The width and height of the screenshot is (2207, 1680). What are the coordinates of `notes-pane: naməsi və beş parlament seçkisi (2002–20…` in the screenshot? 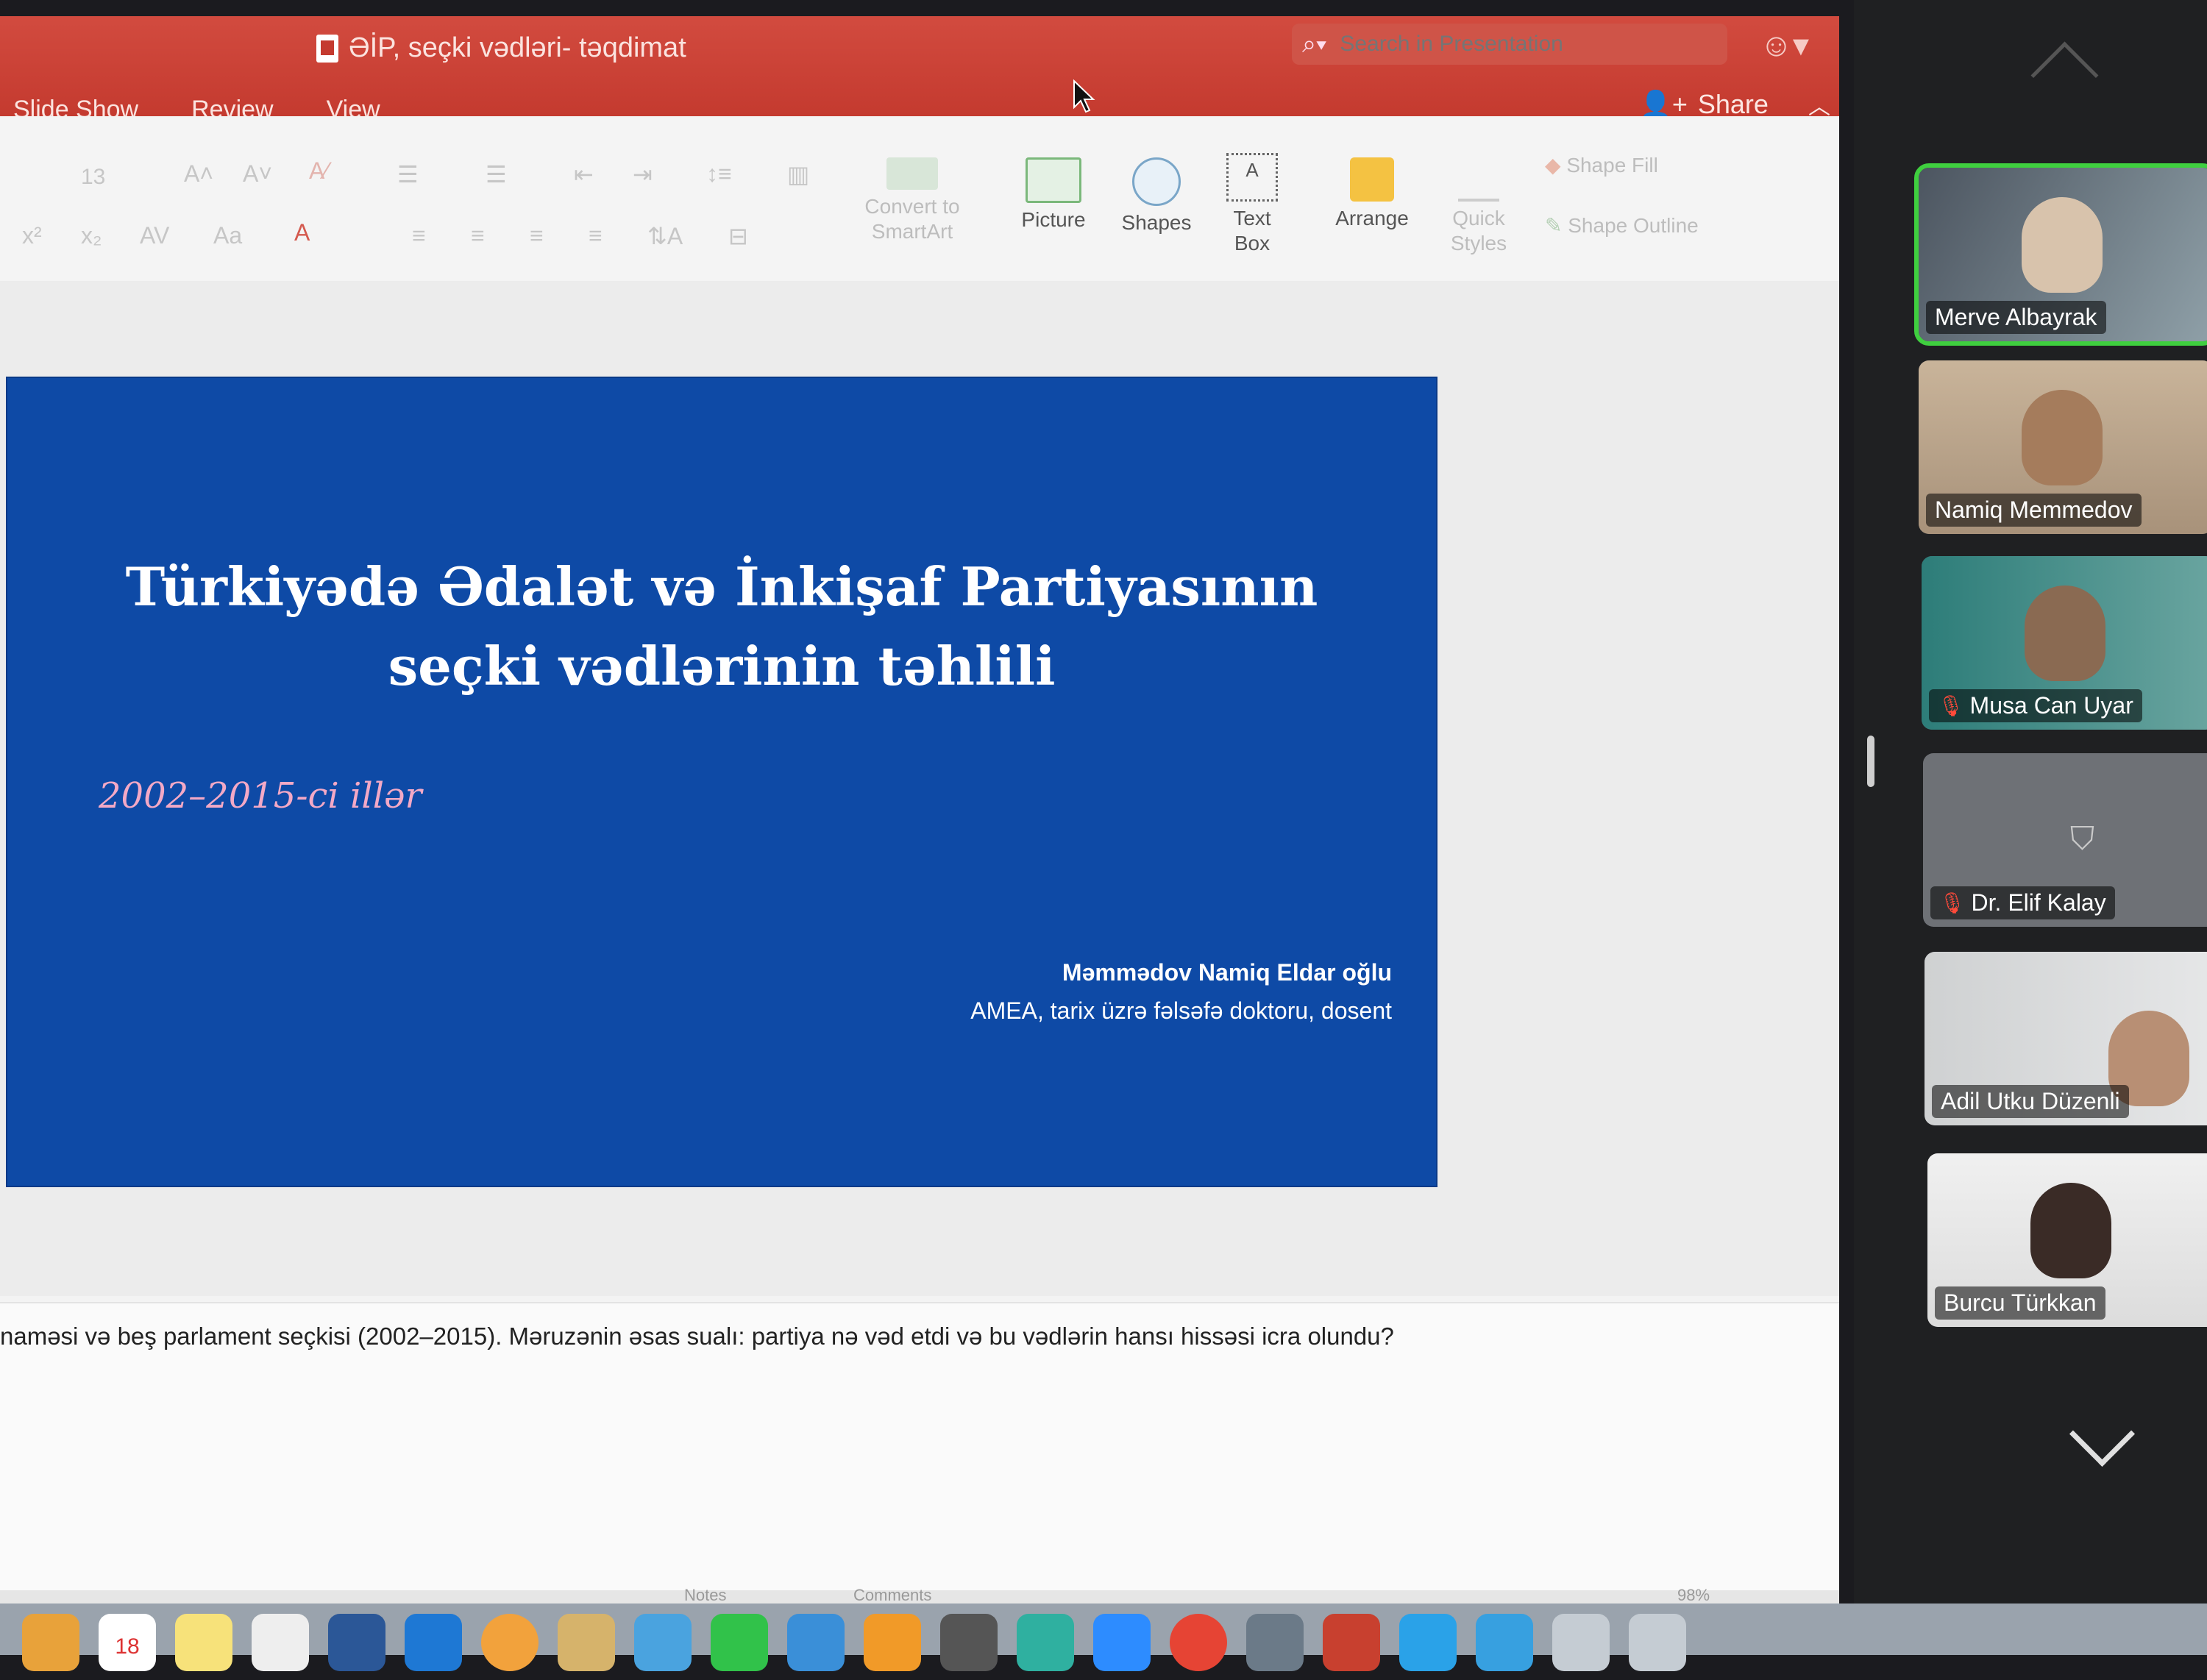 It's located at (919, 1446).